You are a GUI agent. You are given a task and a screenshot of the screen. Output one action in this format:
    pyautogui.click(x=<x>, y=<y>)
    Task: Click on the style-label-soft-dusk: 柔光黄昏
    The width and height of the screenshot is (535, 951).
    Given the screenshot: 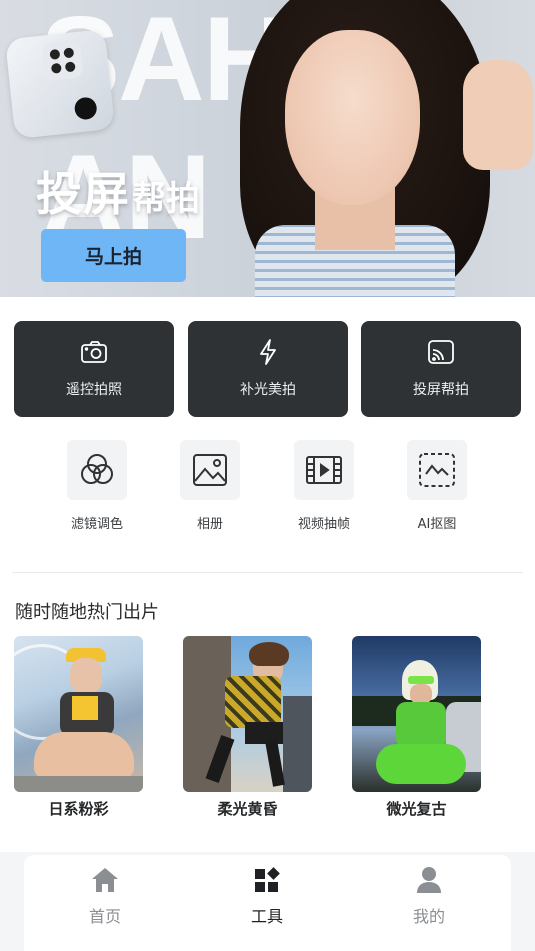 What is the action you would take?
    pyautogui.click(x=247, y=808)
    